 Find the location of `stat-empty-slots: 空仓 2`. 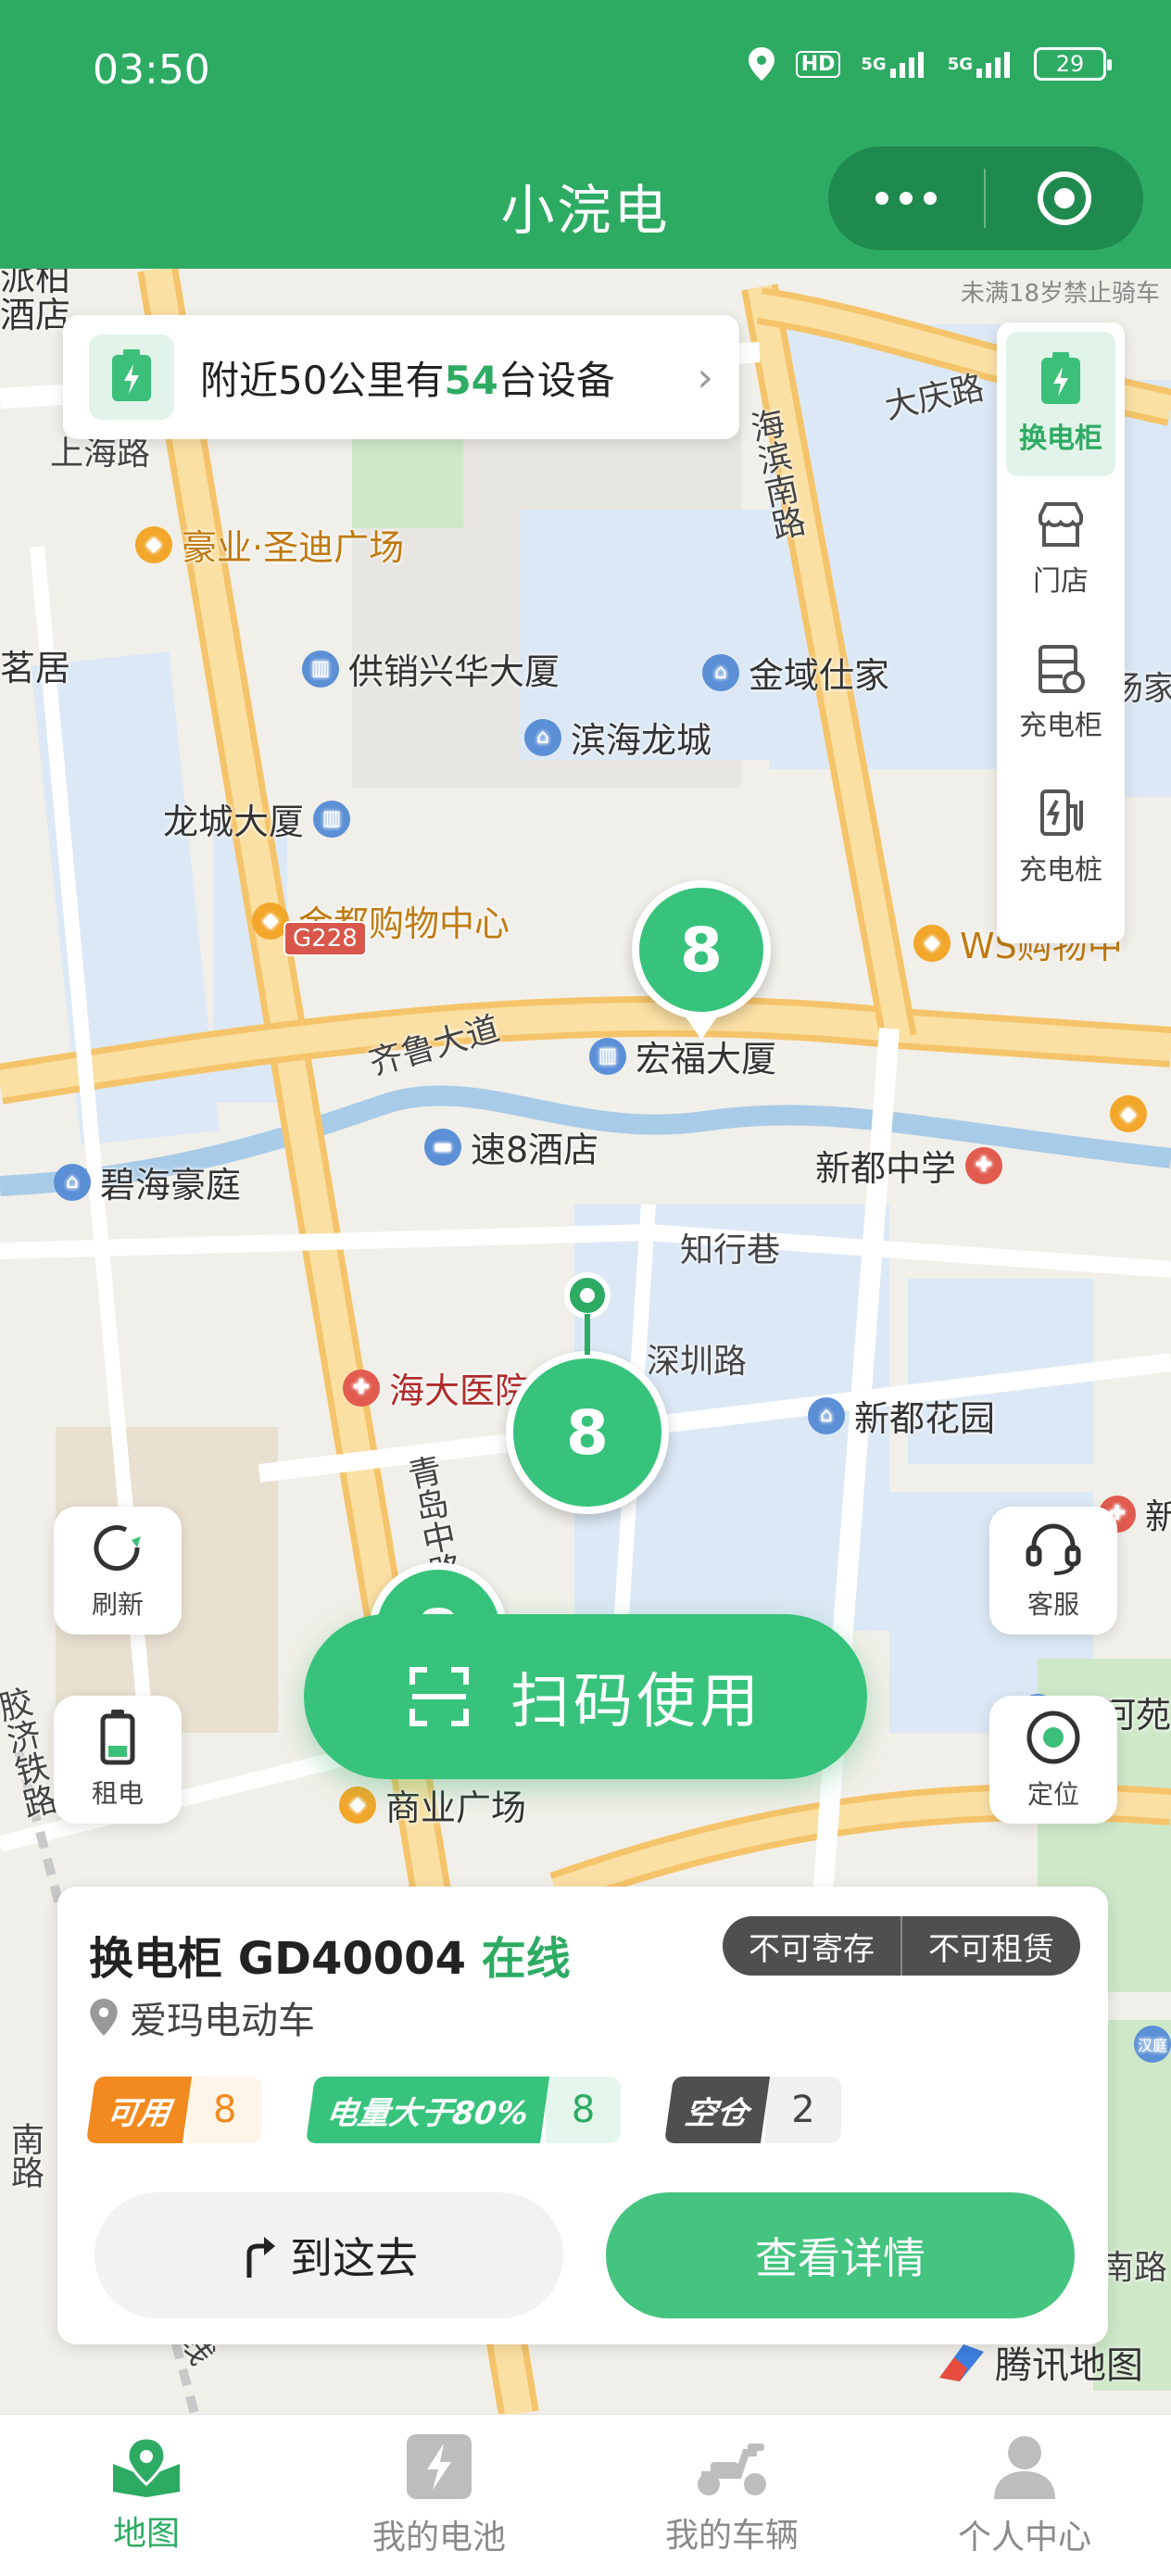

stat-empty-slots: 空仓 2 is located at coordinates (752, 2110).